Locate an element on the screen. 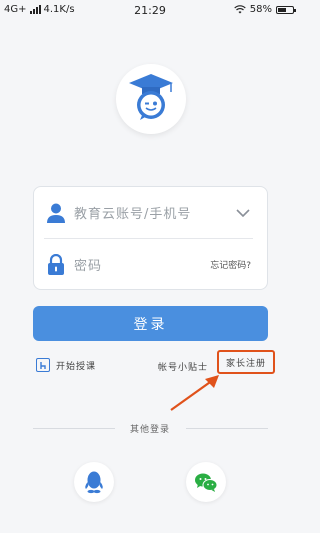  parent-register-link: 家长注册 is located at coordinates (246, 362).